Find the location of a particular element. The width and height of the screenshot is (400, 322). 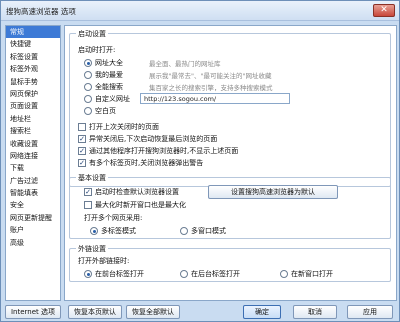

sidebar-item-account: 账户 is located at coordinates (33, 230).